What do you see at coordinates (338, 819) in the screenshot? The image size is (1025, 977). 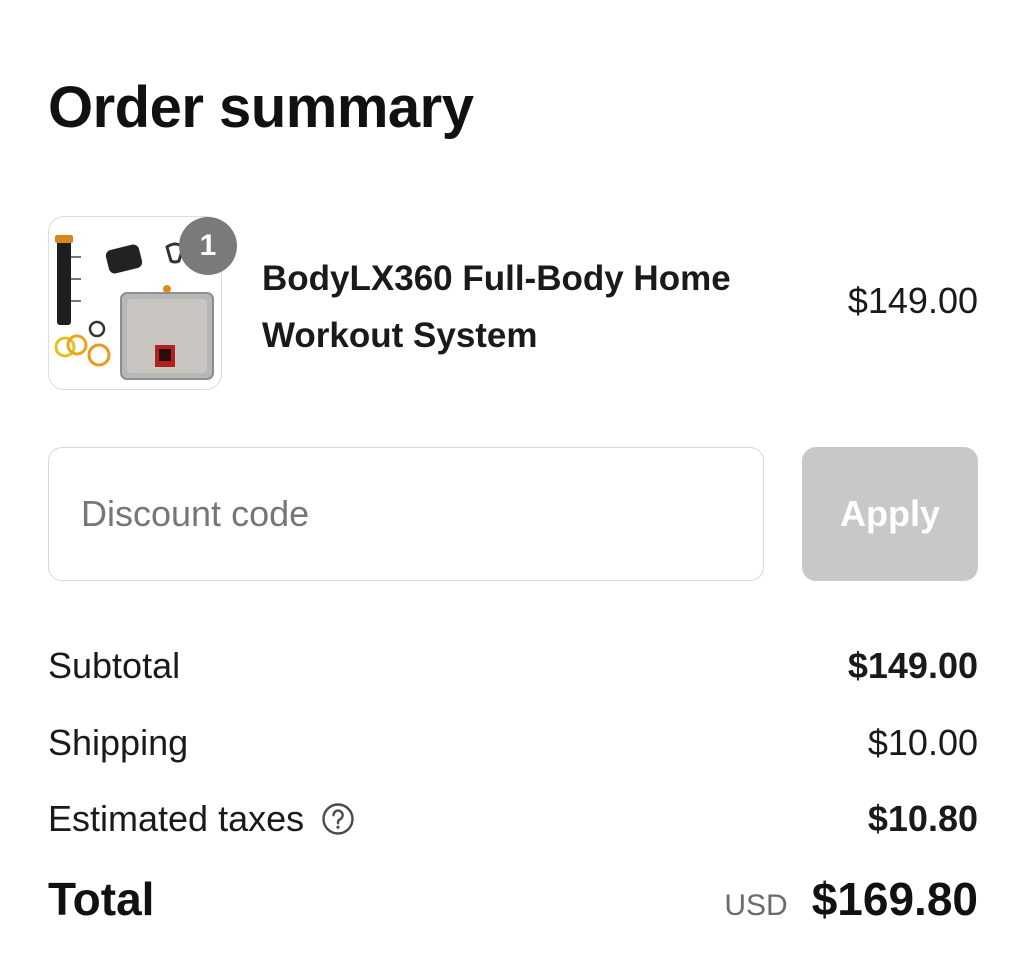 I see `help-icon` at bounding box center [338, 819].